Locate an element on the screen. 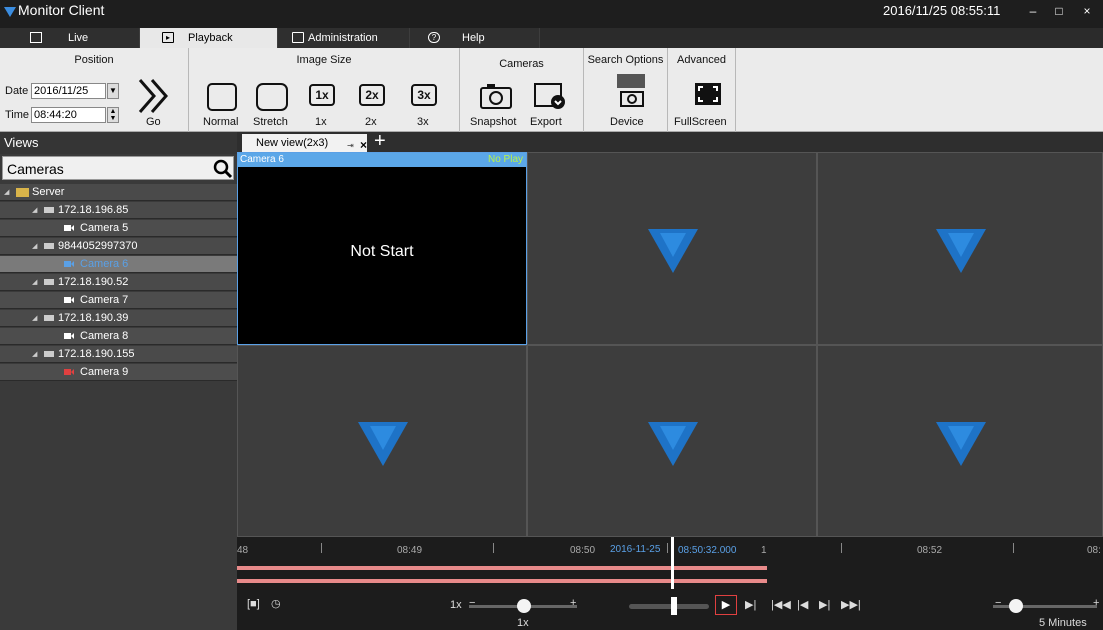 The height and width of the screenshot is (630, 1103). view-tab: New view(2x3) ⇥ × is located at coordinates (304, 143).